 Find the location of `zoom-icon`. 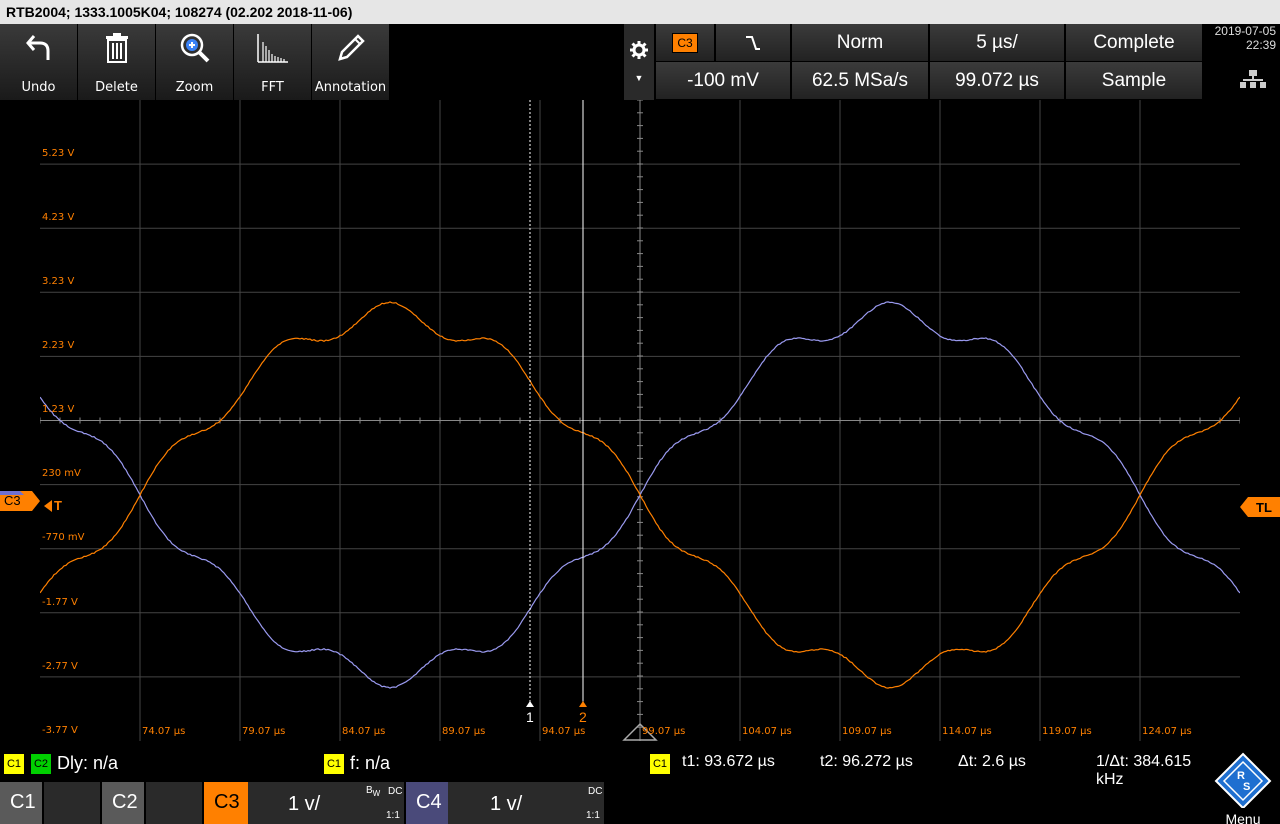

zoom-icon is located at coordinates (195, 48).